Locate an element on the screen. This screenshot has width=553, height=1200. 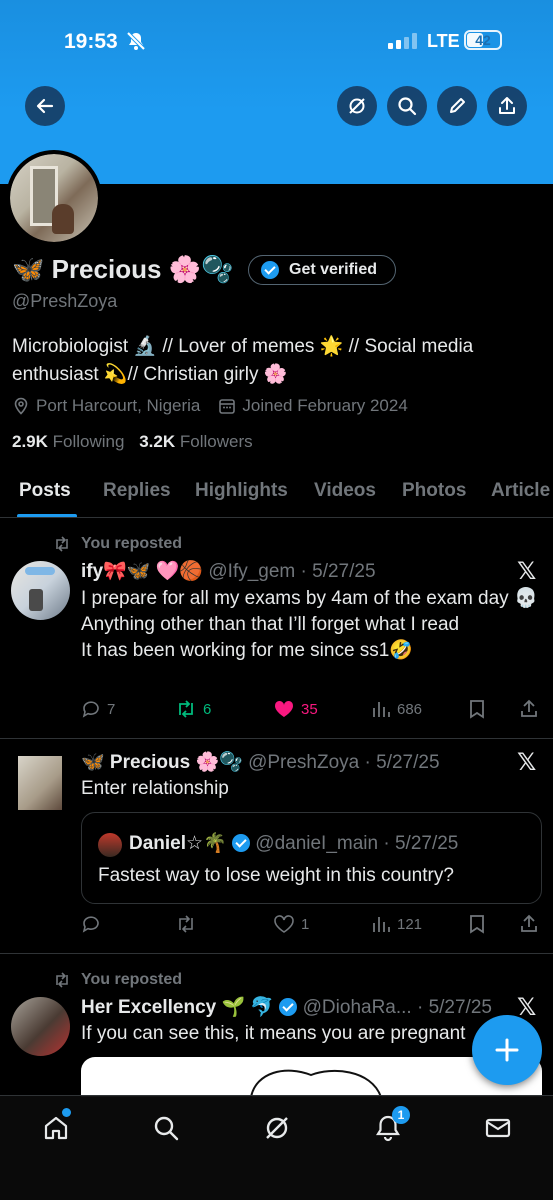
repost-button is located at coordinates (189, 924).